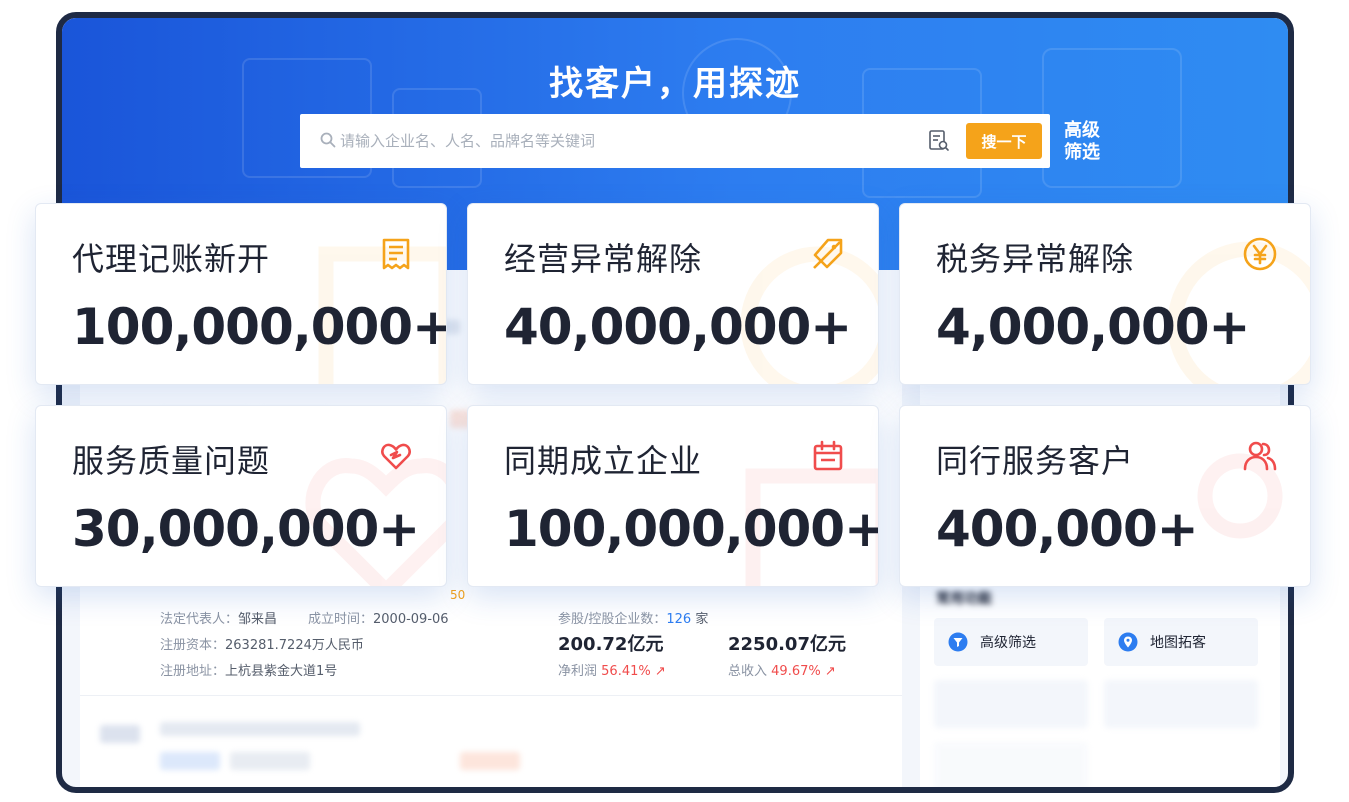 The height and width of the screenshot is (802, 1349). Describe the element at coordinates (611, 644) in the screenshot. I see `net-profit-value: 200.72亿元` at that location.